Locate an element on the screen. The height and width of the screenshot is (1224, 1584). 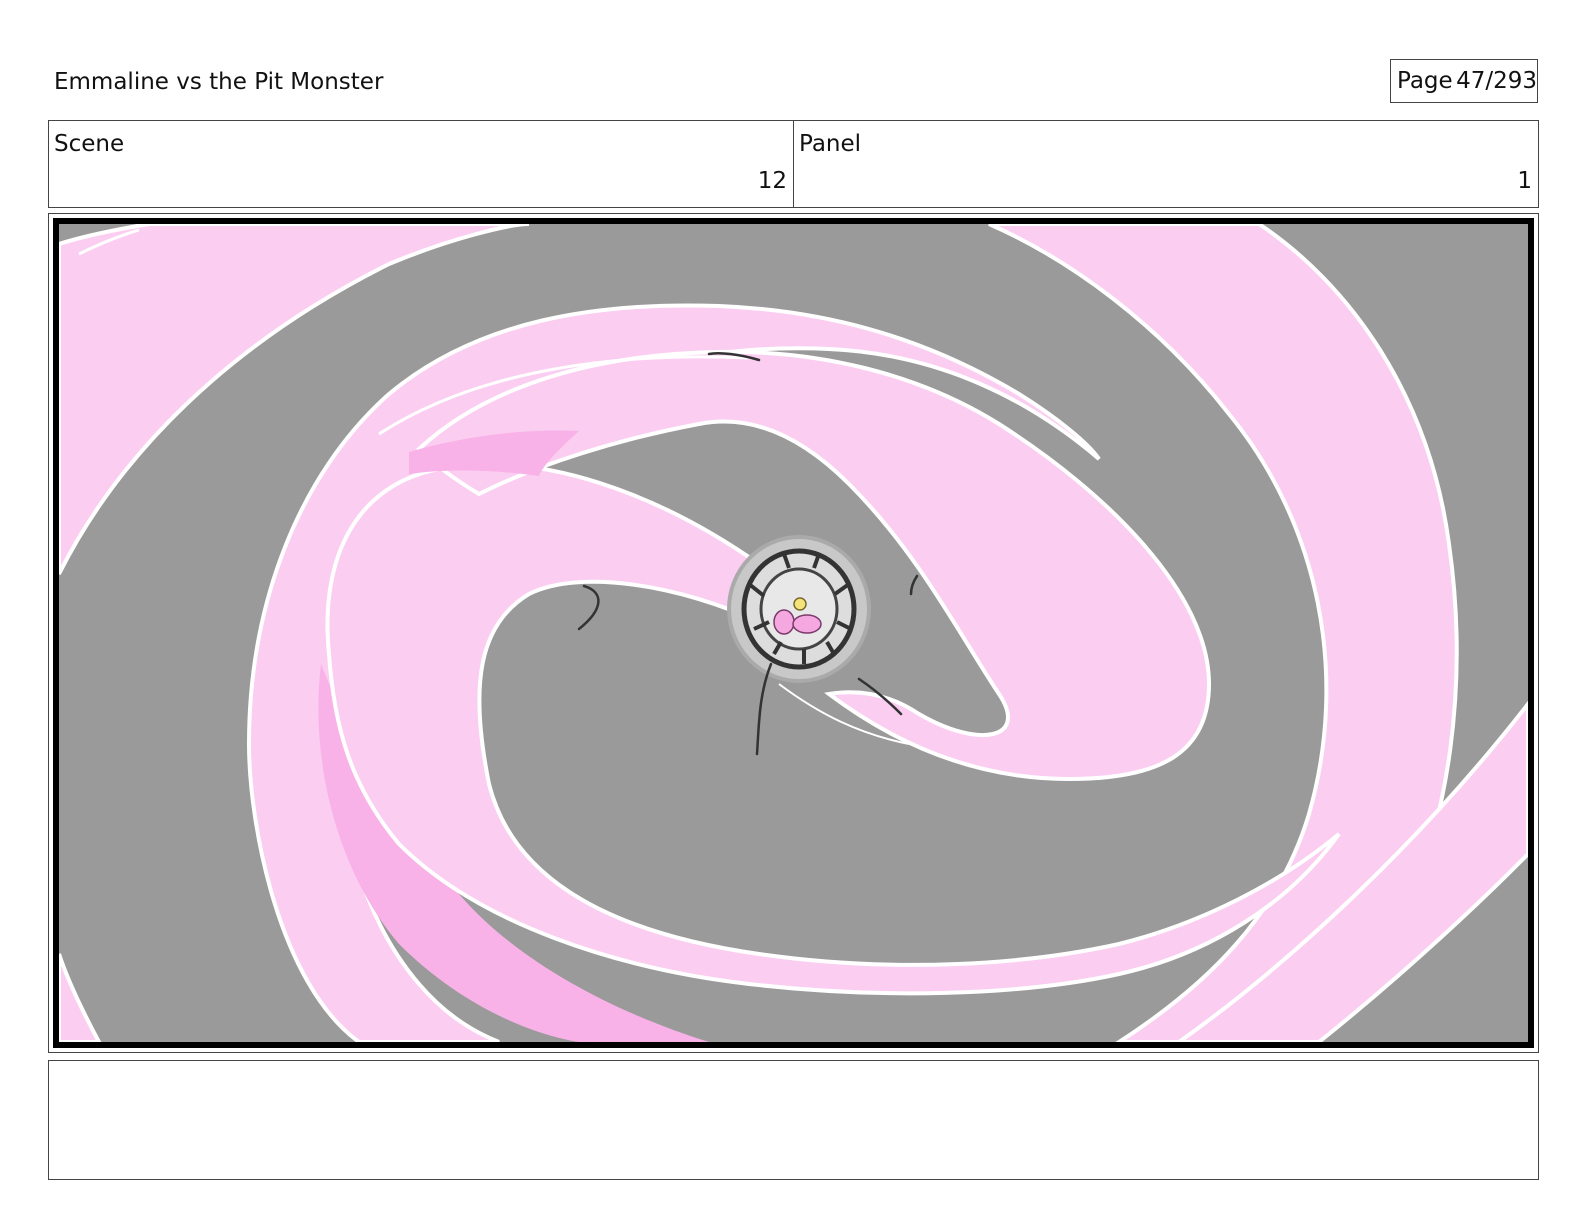
scene-panel-header: Scene 12 Panel 1 is located at coordinates (793, 164).